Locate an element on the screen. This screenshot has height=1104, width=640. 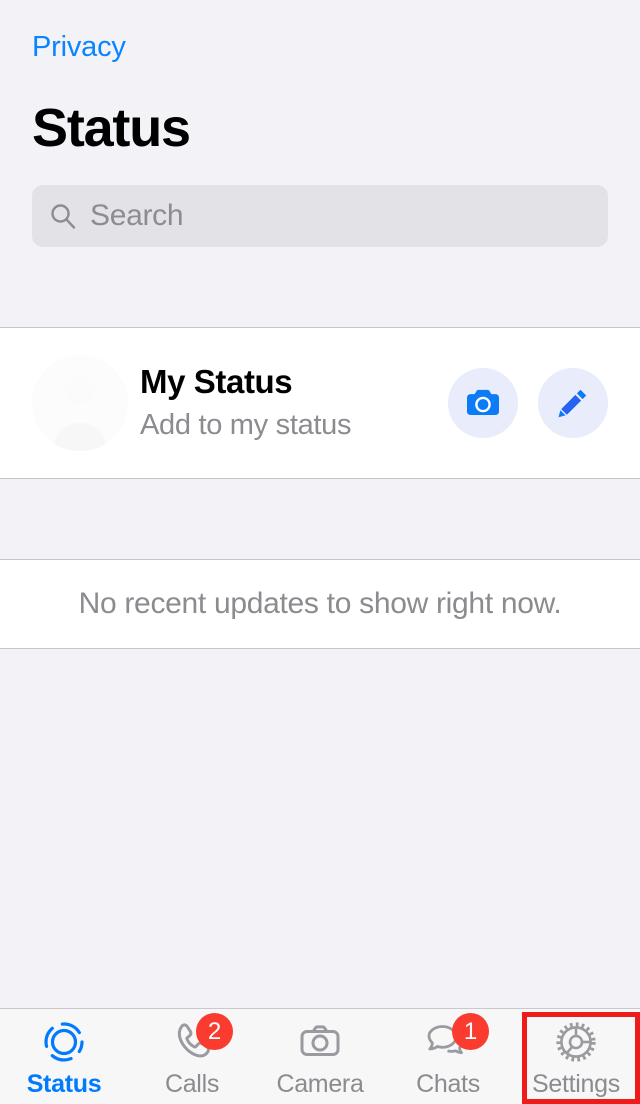
tab-label-chats: Chats is located at coordinates (448, 1084).